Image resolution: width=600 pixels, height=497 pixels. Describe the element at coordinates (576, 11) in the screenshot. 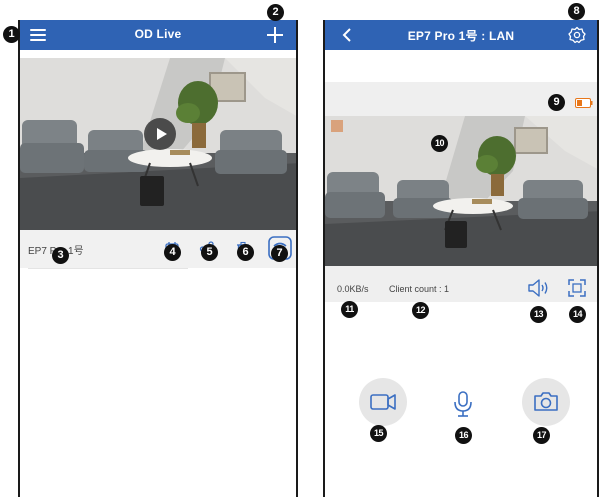

I see `callout-8: 8` at that location.